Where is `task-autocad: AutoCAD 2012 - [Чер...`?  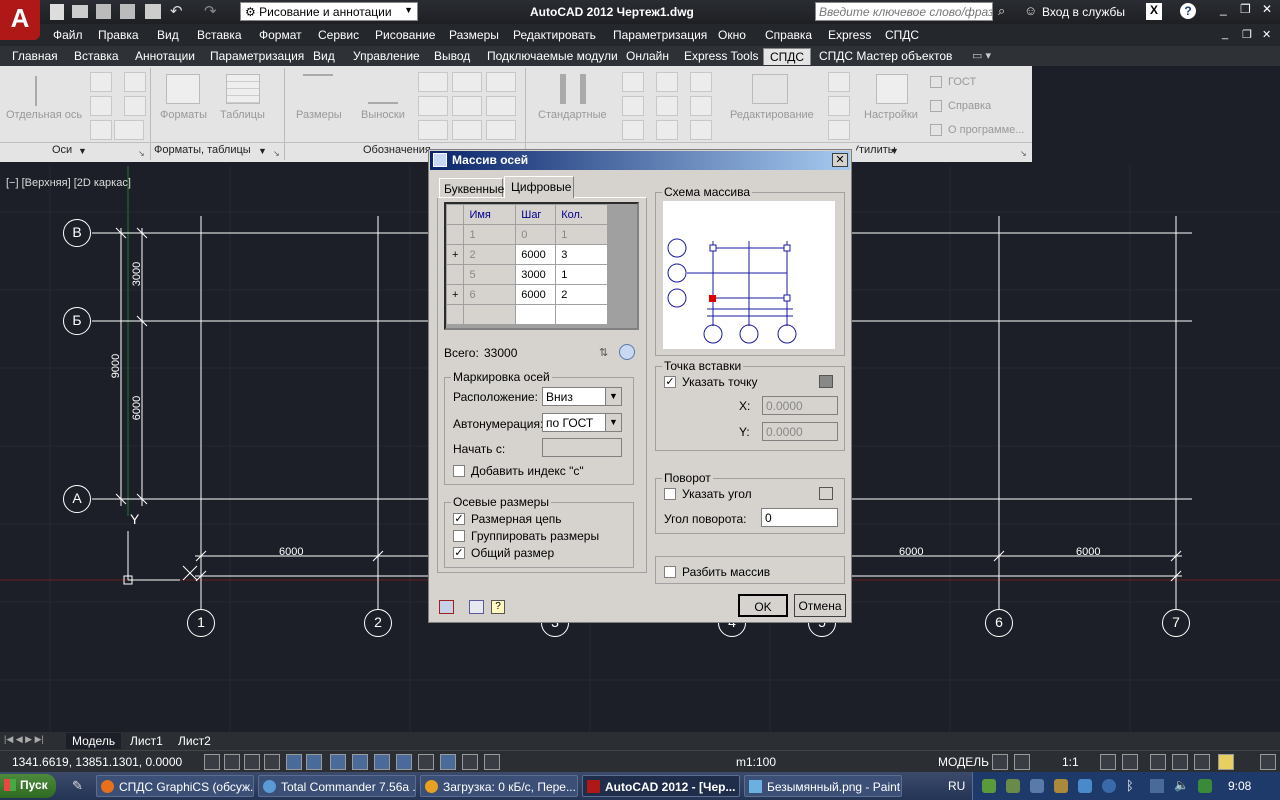
task-autocad: AutoCAD 2012 - [Чер... is located at coordinates (661, 786).